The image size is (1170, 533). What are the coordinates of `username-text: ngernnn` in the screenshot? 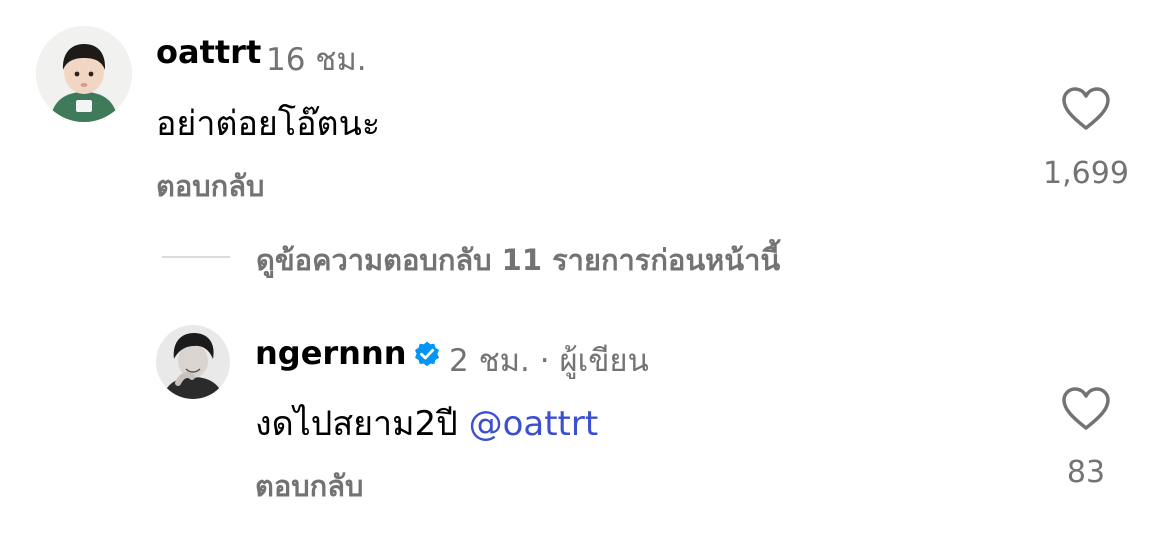 It's located at (331, 353).